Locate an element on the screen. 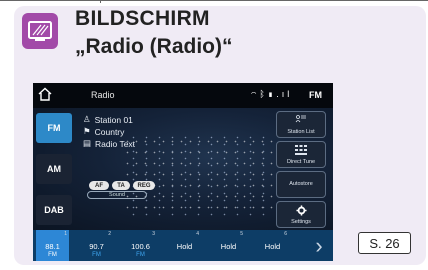 This screenshot has height=270, width=428. page-subtitle: „Radio (Radio)“ is located at coordinates (154, 46).